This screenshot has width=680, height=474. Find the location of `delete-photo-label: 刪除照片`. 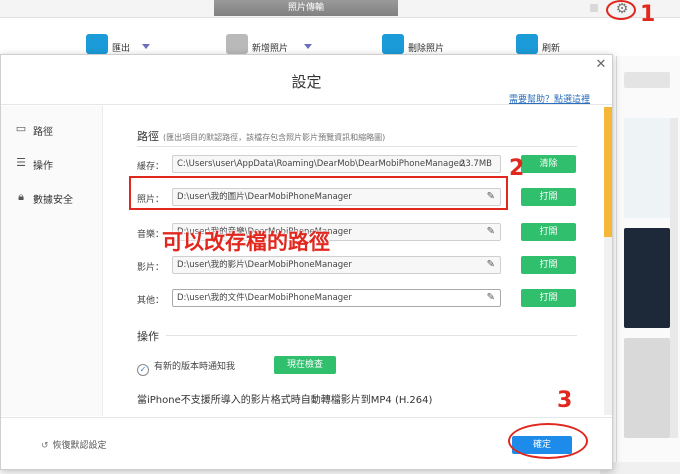

delete-photo-label: 刪除照片 is located at coordinates (426, 49).